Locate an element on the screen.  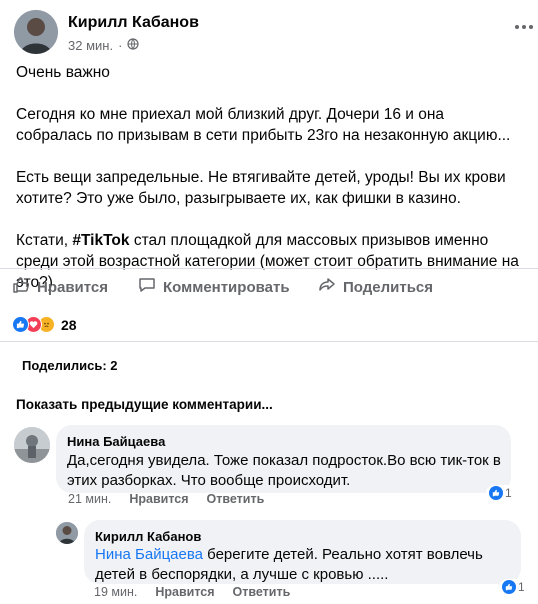
paragraph-text: Кстати, is located at coordinates (44, 240).